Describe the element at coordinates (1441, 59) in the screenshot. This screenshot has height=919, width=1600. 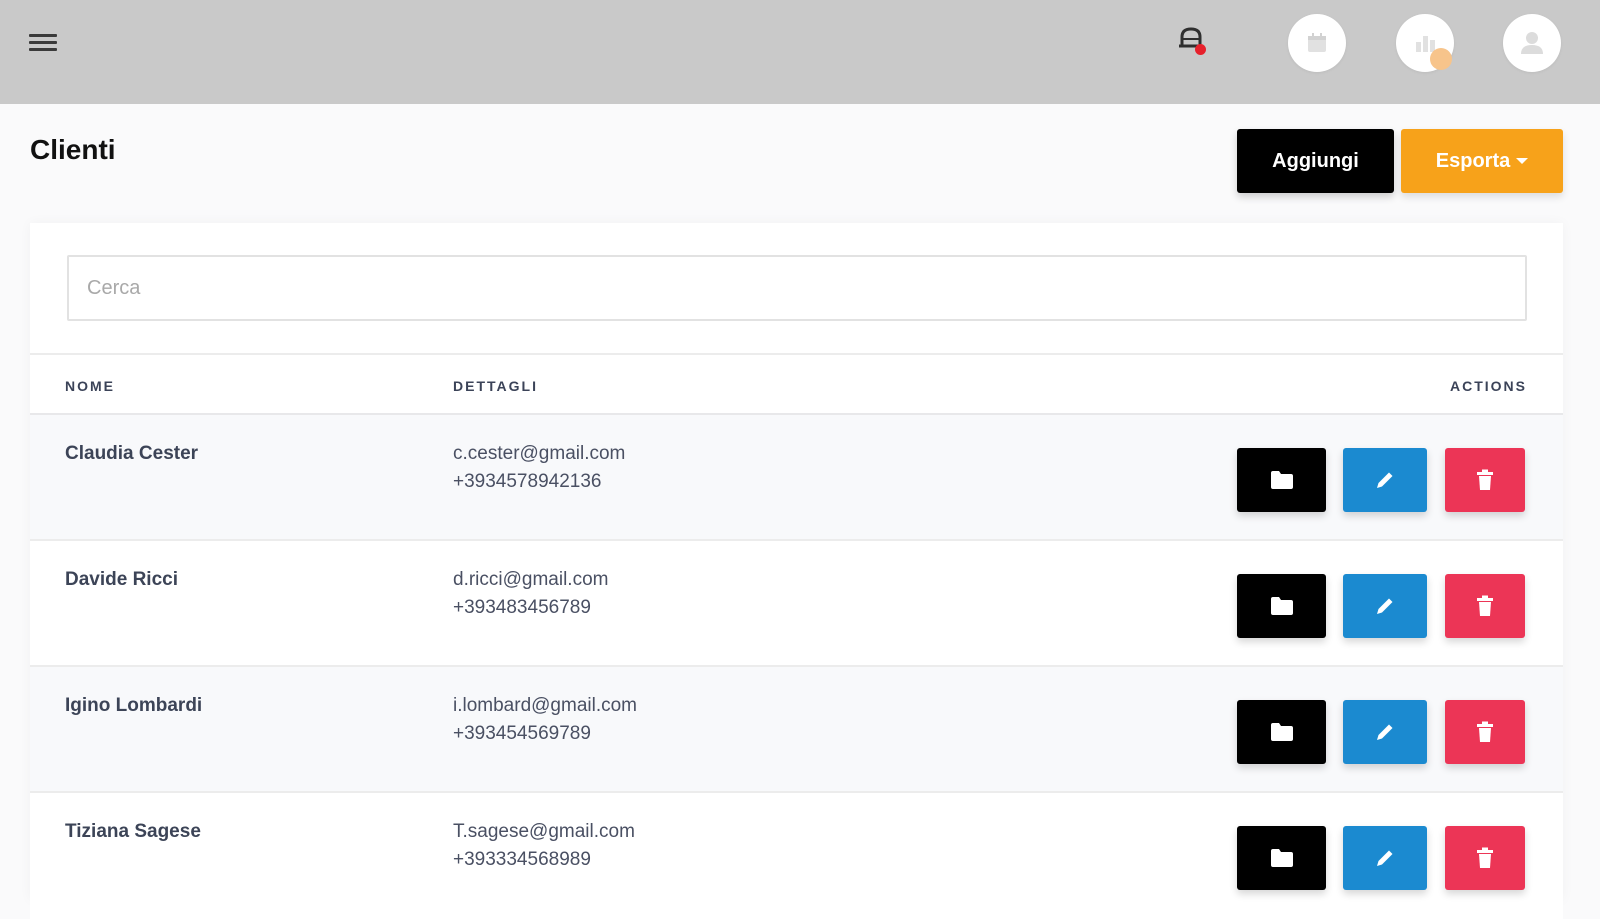
I see `indicator-badge` at that location.